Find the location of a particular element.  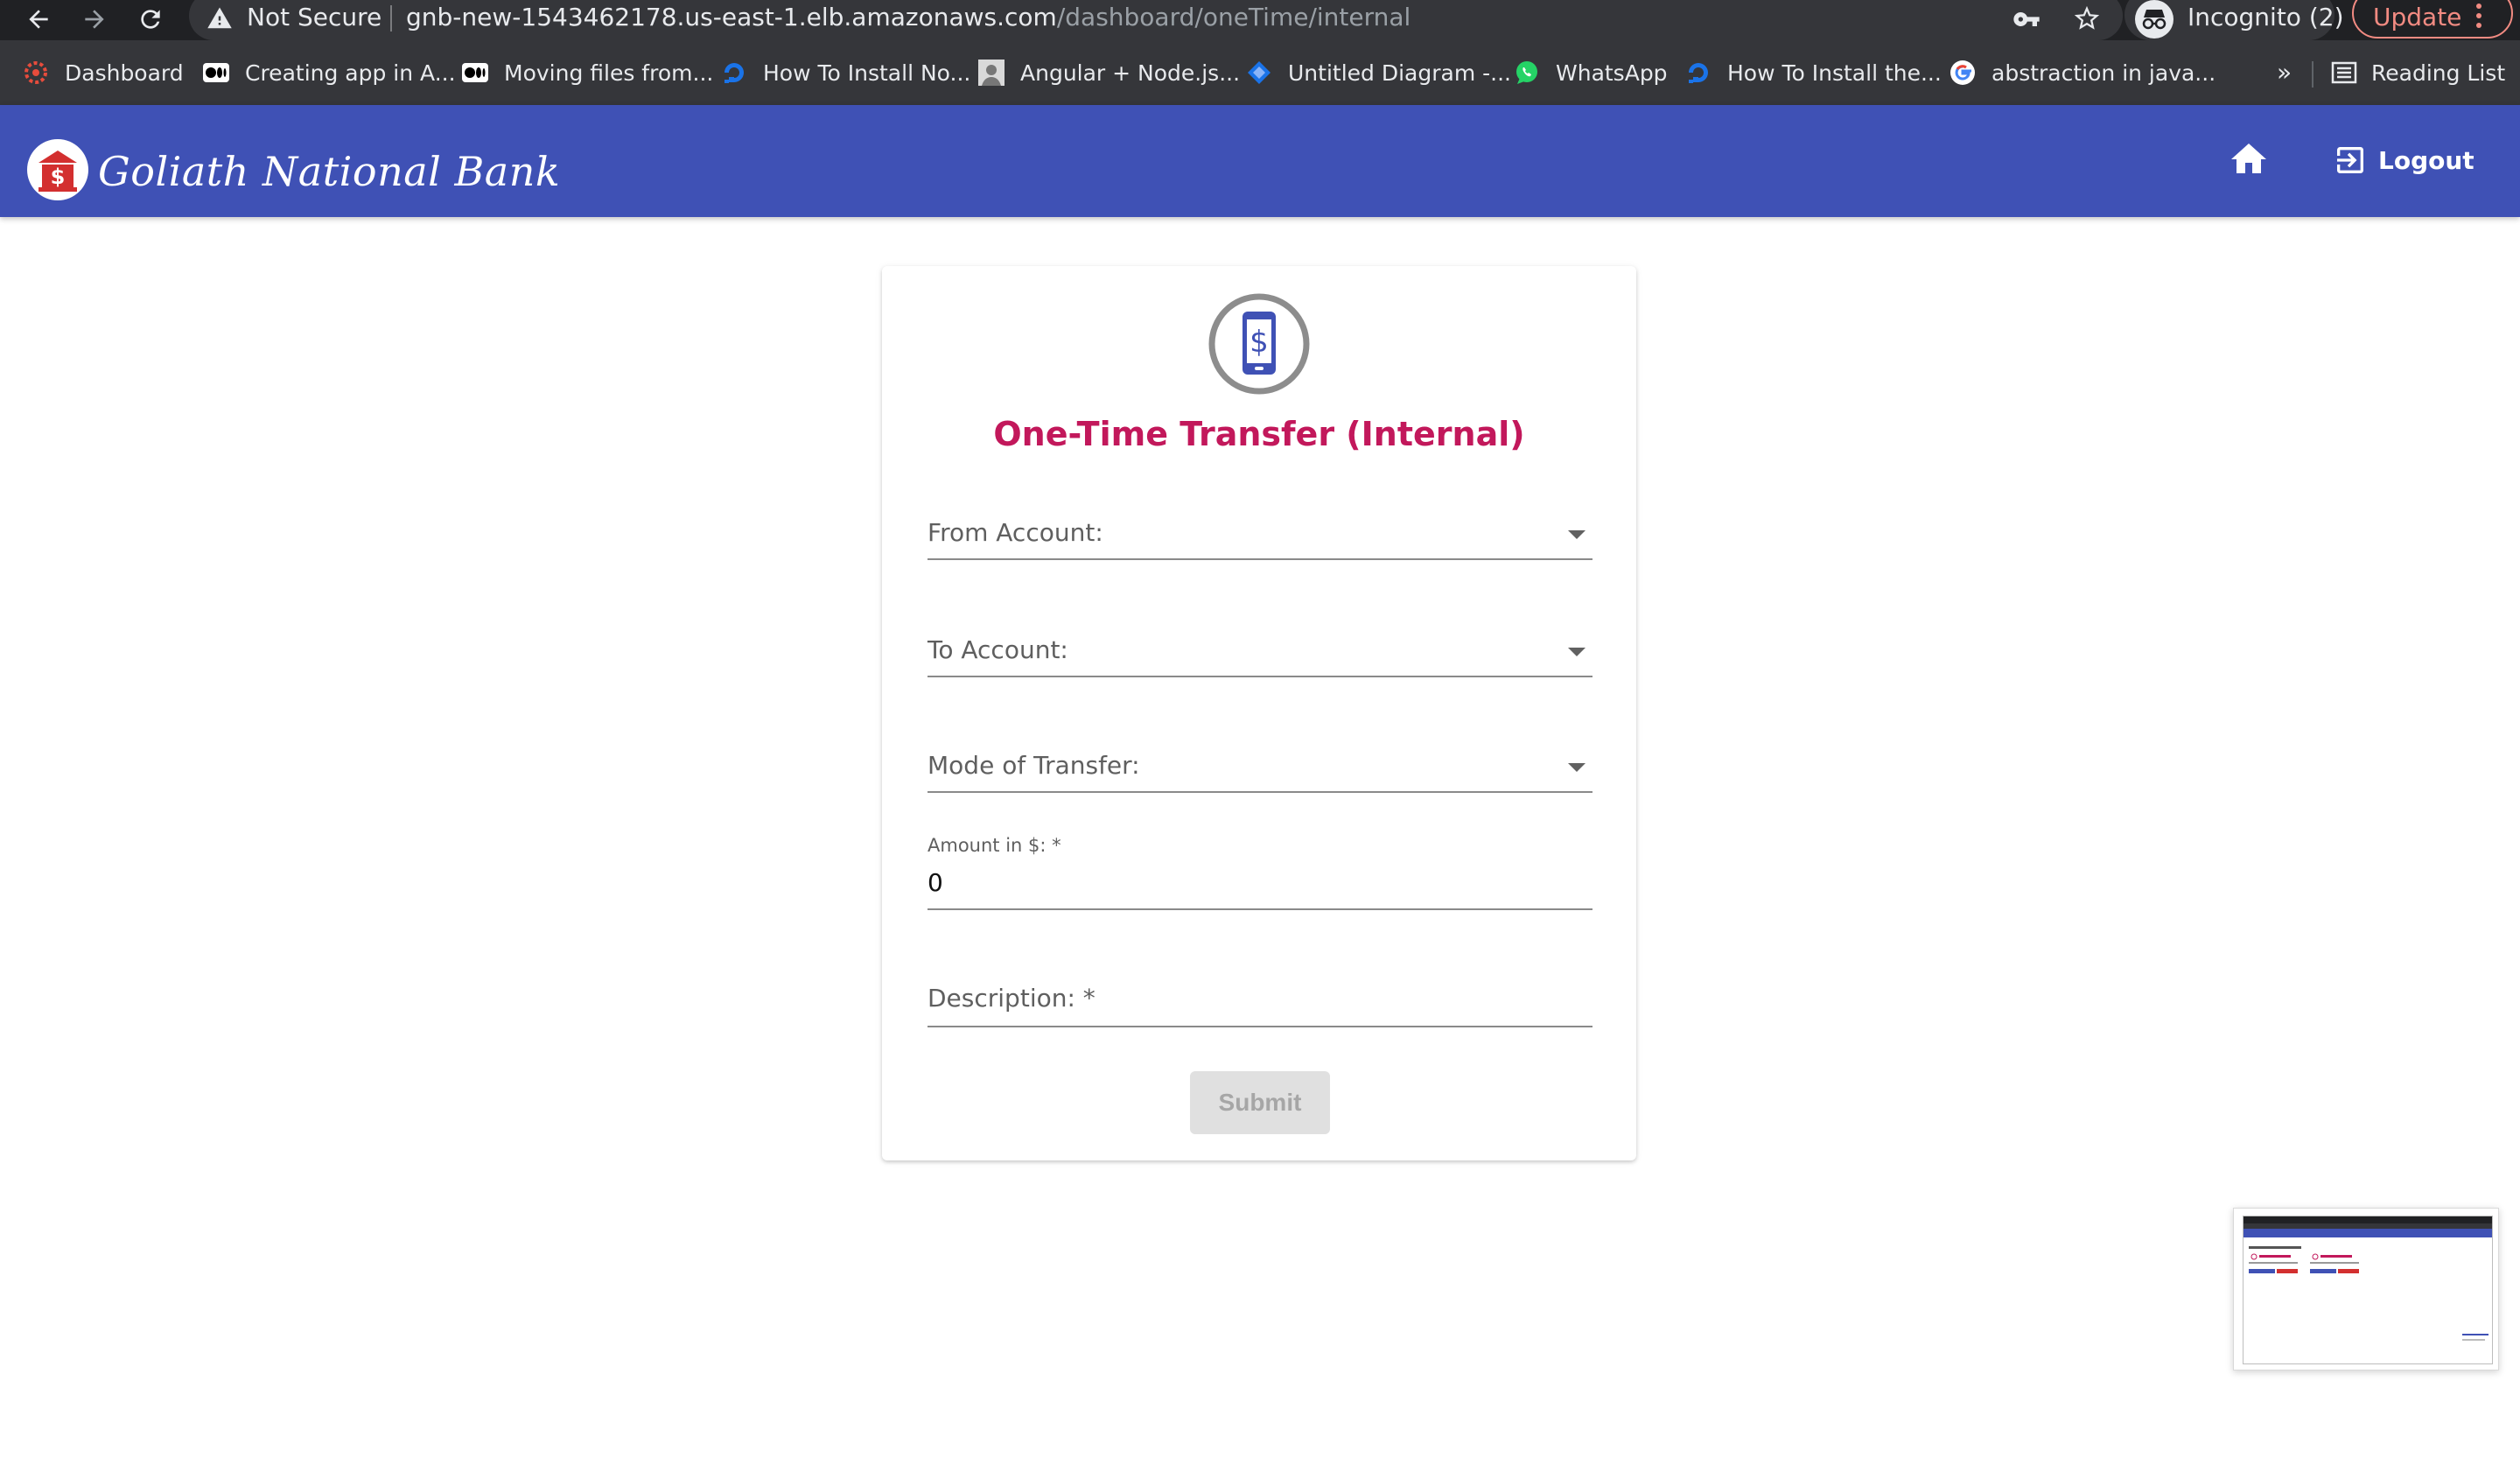

submit-button: Submit is located at coordinates (1260, 1103).